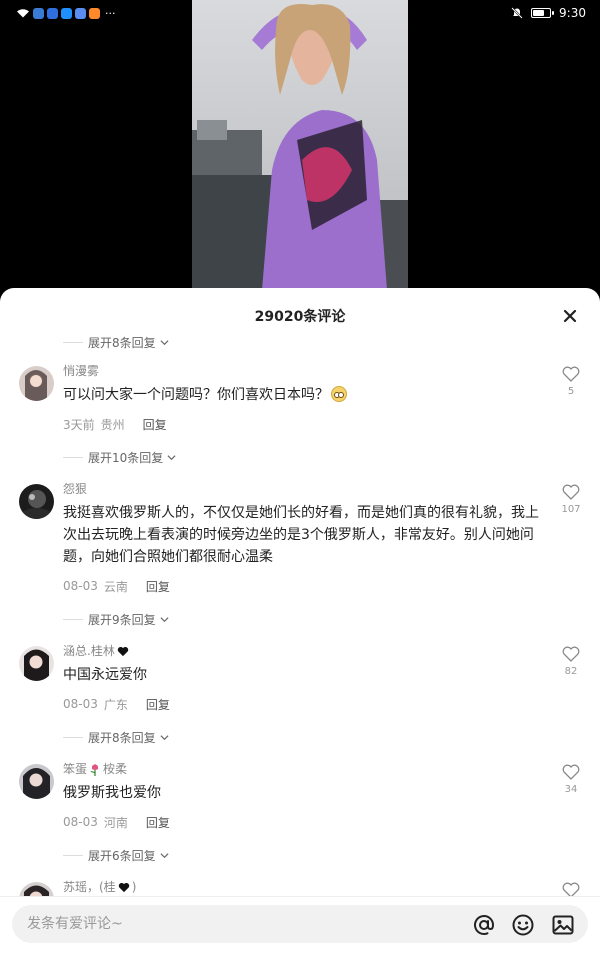  Describe the element at coordinates (115, 822) in the screenshot. I see `comment-location: 河南` at that location.